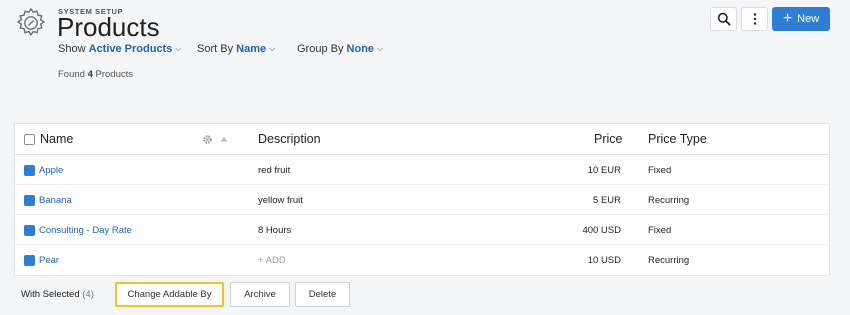 Image resolution: width=850 pixels, height=315 pixels. I want to click on show-filter-dropdown: Show Active Products ⌵, so click(119, 49).